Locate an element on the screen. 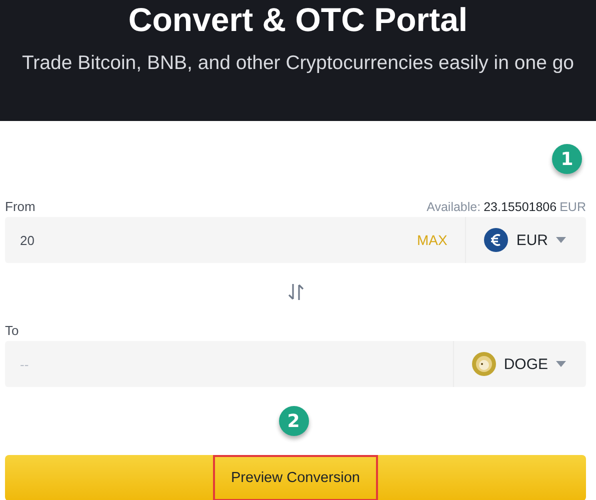 The image size is (596, 500). amount-field: -- is located at coordinates (229, 364).